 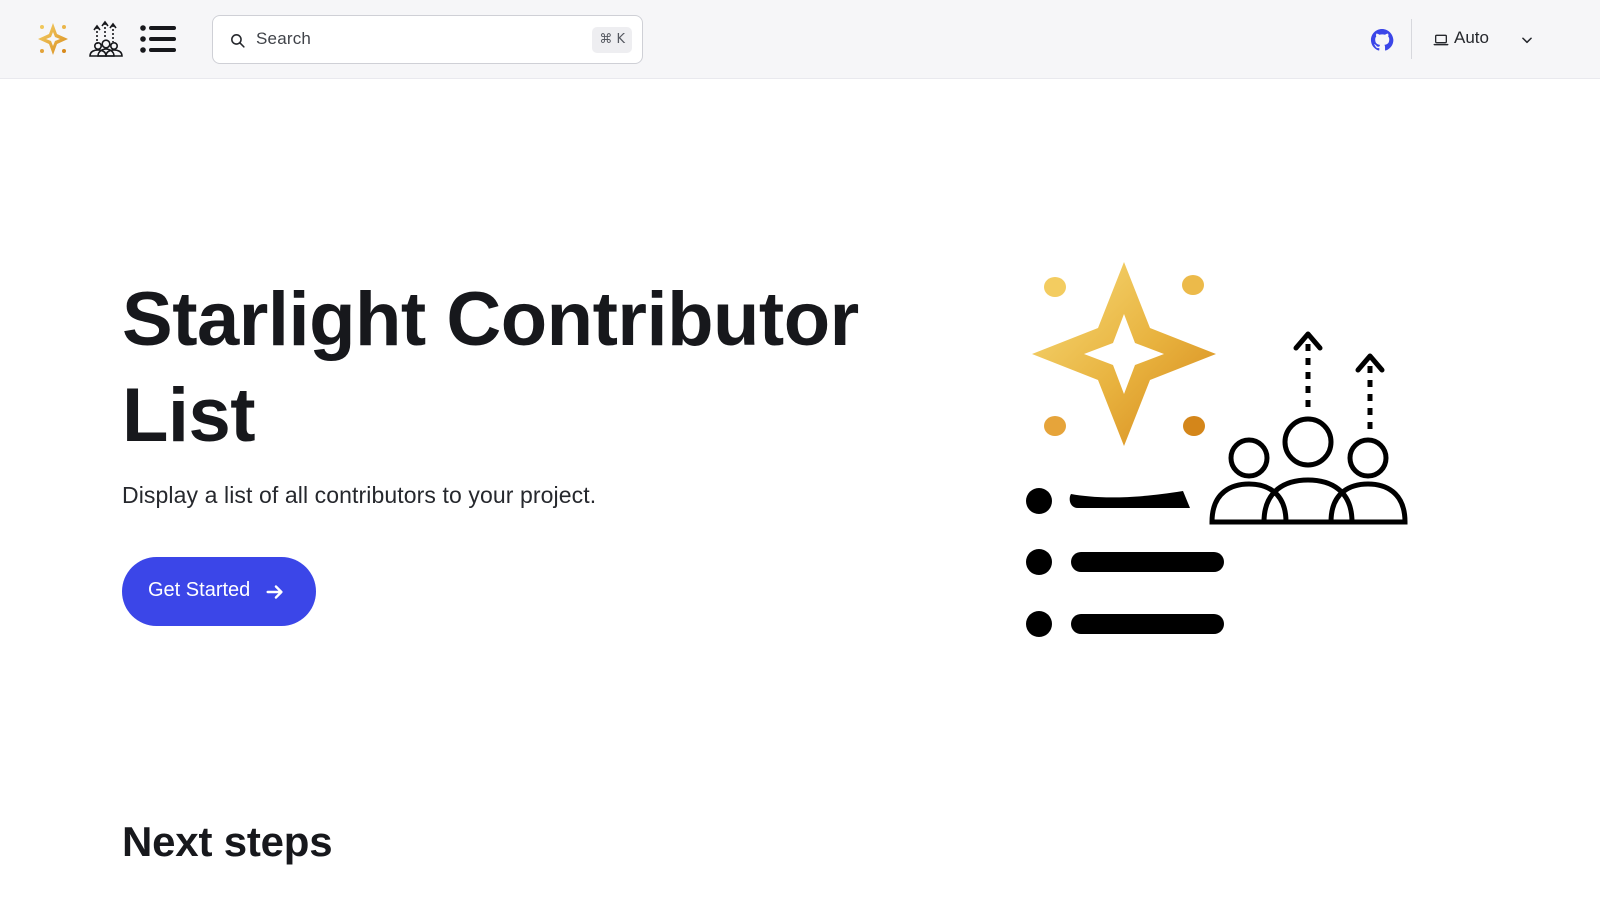 I want to click on laptop-icon, so click(x=1441, y=40).